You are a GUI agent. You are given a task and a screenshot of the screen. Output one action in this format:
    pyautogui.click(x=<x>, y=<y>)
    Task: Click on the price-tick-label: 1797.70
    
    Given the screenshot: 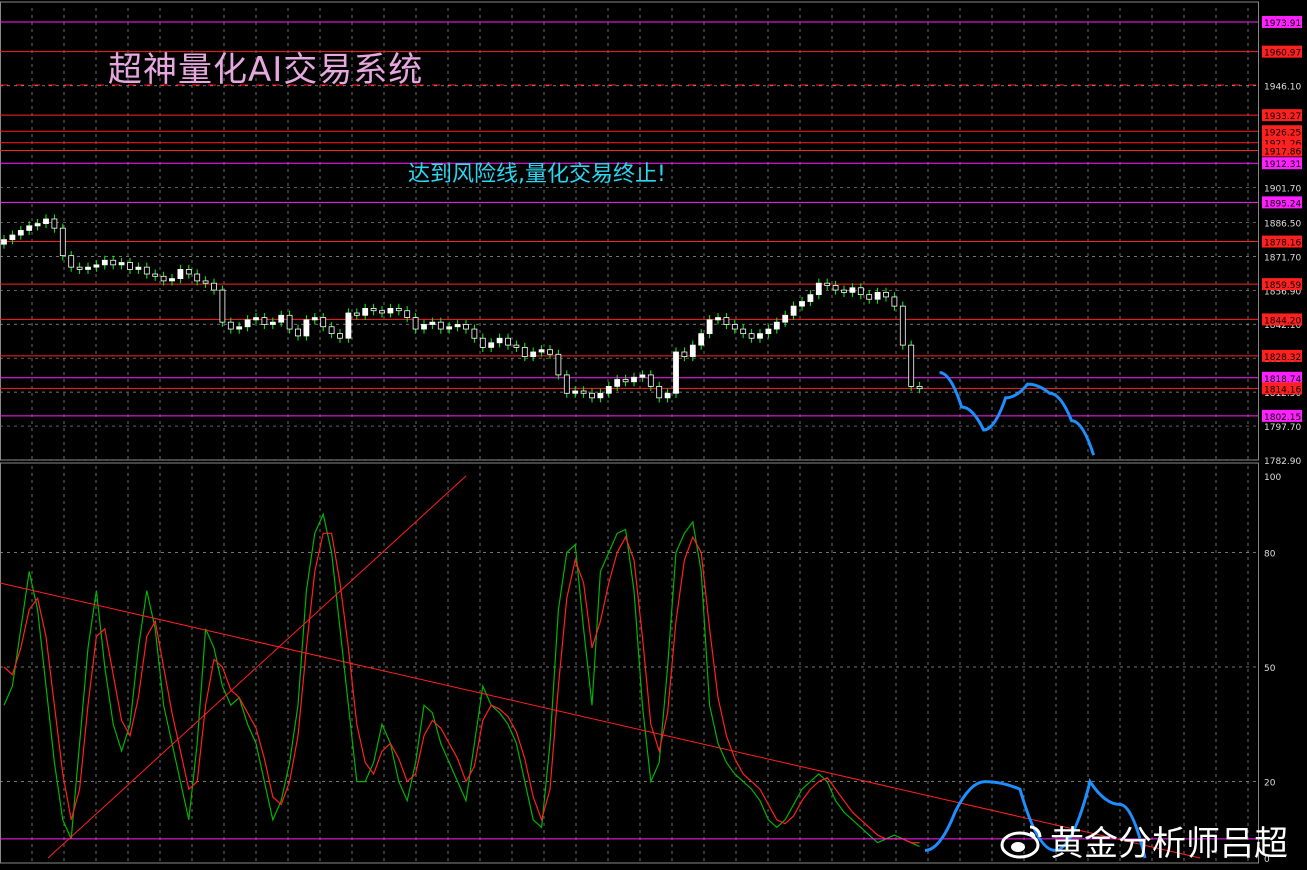 What is the action you would take?
    pyautogui.click(x=1282, y=428)
    